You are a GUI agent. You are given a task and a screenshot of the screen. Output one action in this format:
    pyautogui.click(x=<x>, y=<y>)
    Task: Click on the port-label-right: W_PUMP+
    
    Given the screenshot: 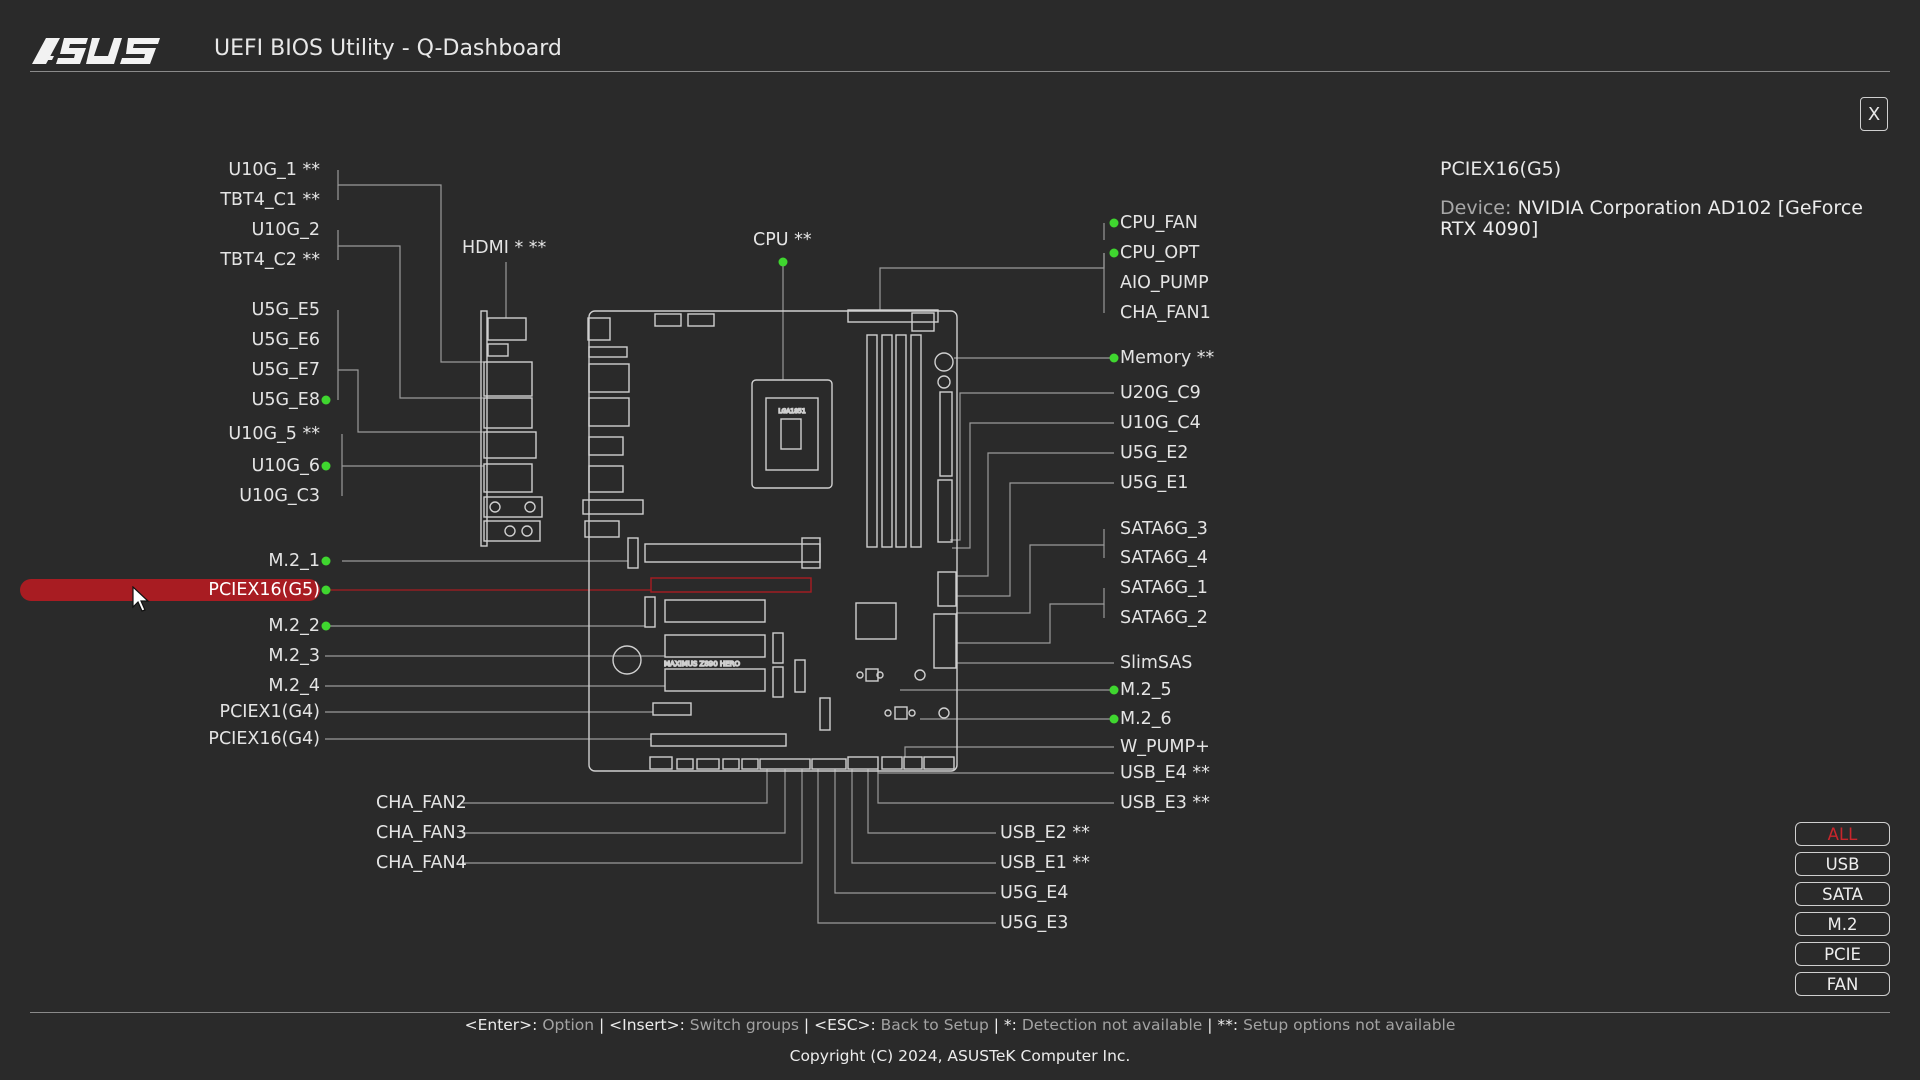 What is the action you would take?
    pyautogui.click(x=1165, y=747)
    